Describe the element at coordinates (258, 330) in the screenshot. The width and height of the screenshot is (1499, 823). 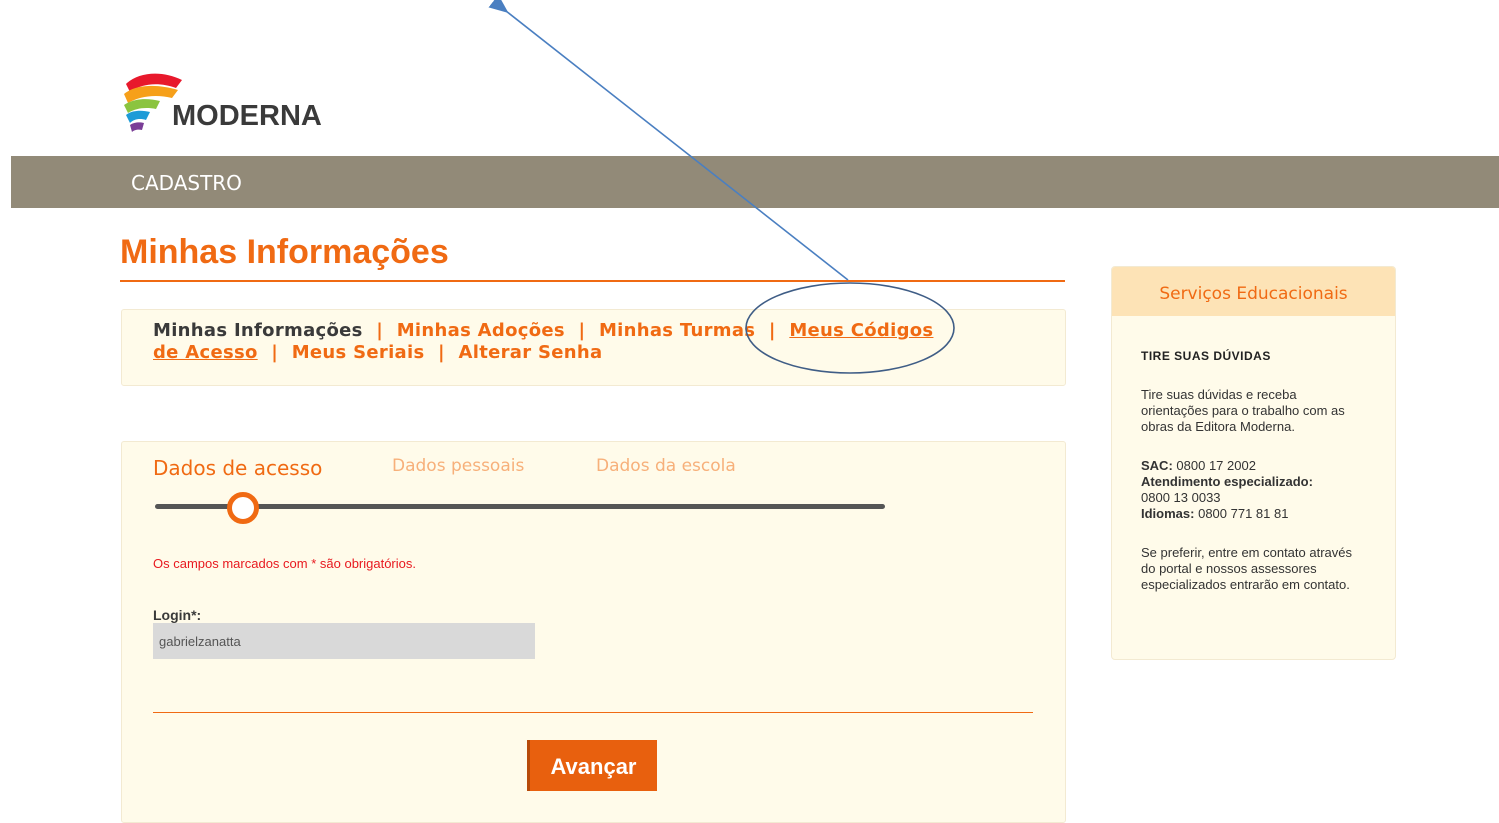
I see `subnav-link-minhas-informacoes: Minhas Informações` at that location.